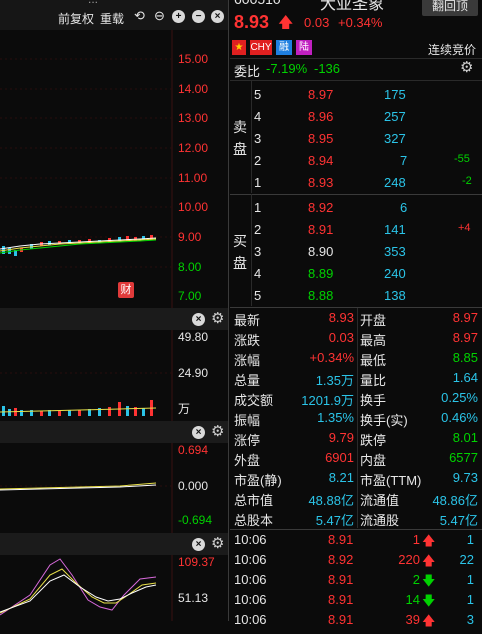 The height and width of the screenshot is (634, 482). Describe the element at coordinates (193, 450) in the screenshot. I see `macd-axis-label: 0.694` at that location.